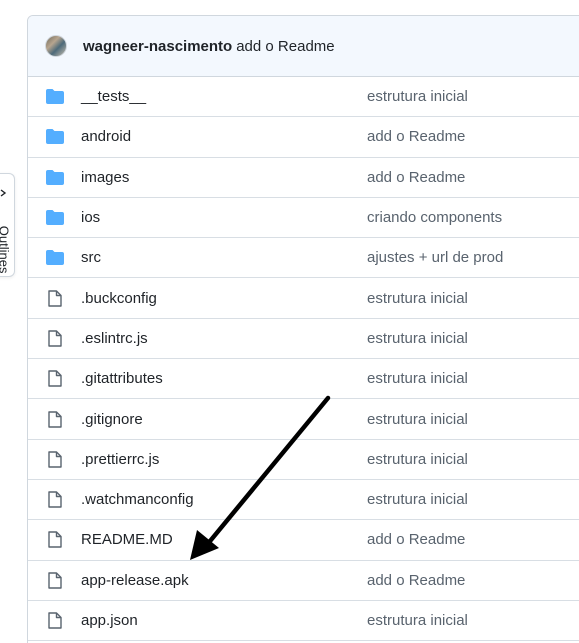 Image resolution: width=579 pixels, height=643 pixels. What do you see at coordinates (120, 459) in the screenshot?
I see `file-name-link: .prettierrc.js` at bounding box center [120, 459].